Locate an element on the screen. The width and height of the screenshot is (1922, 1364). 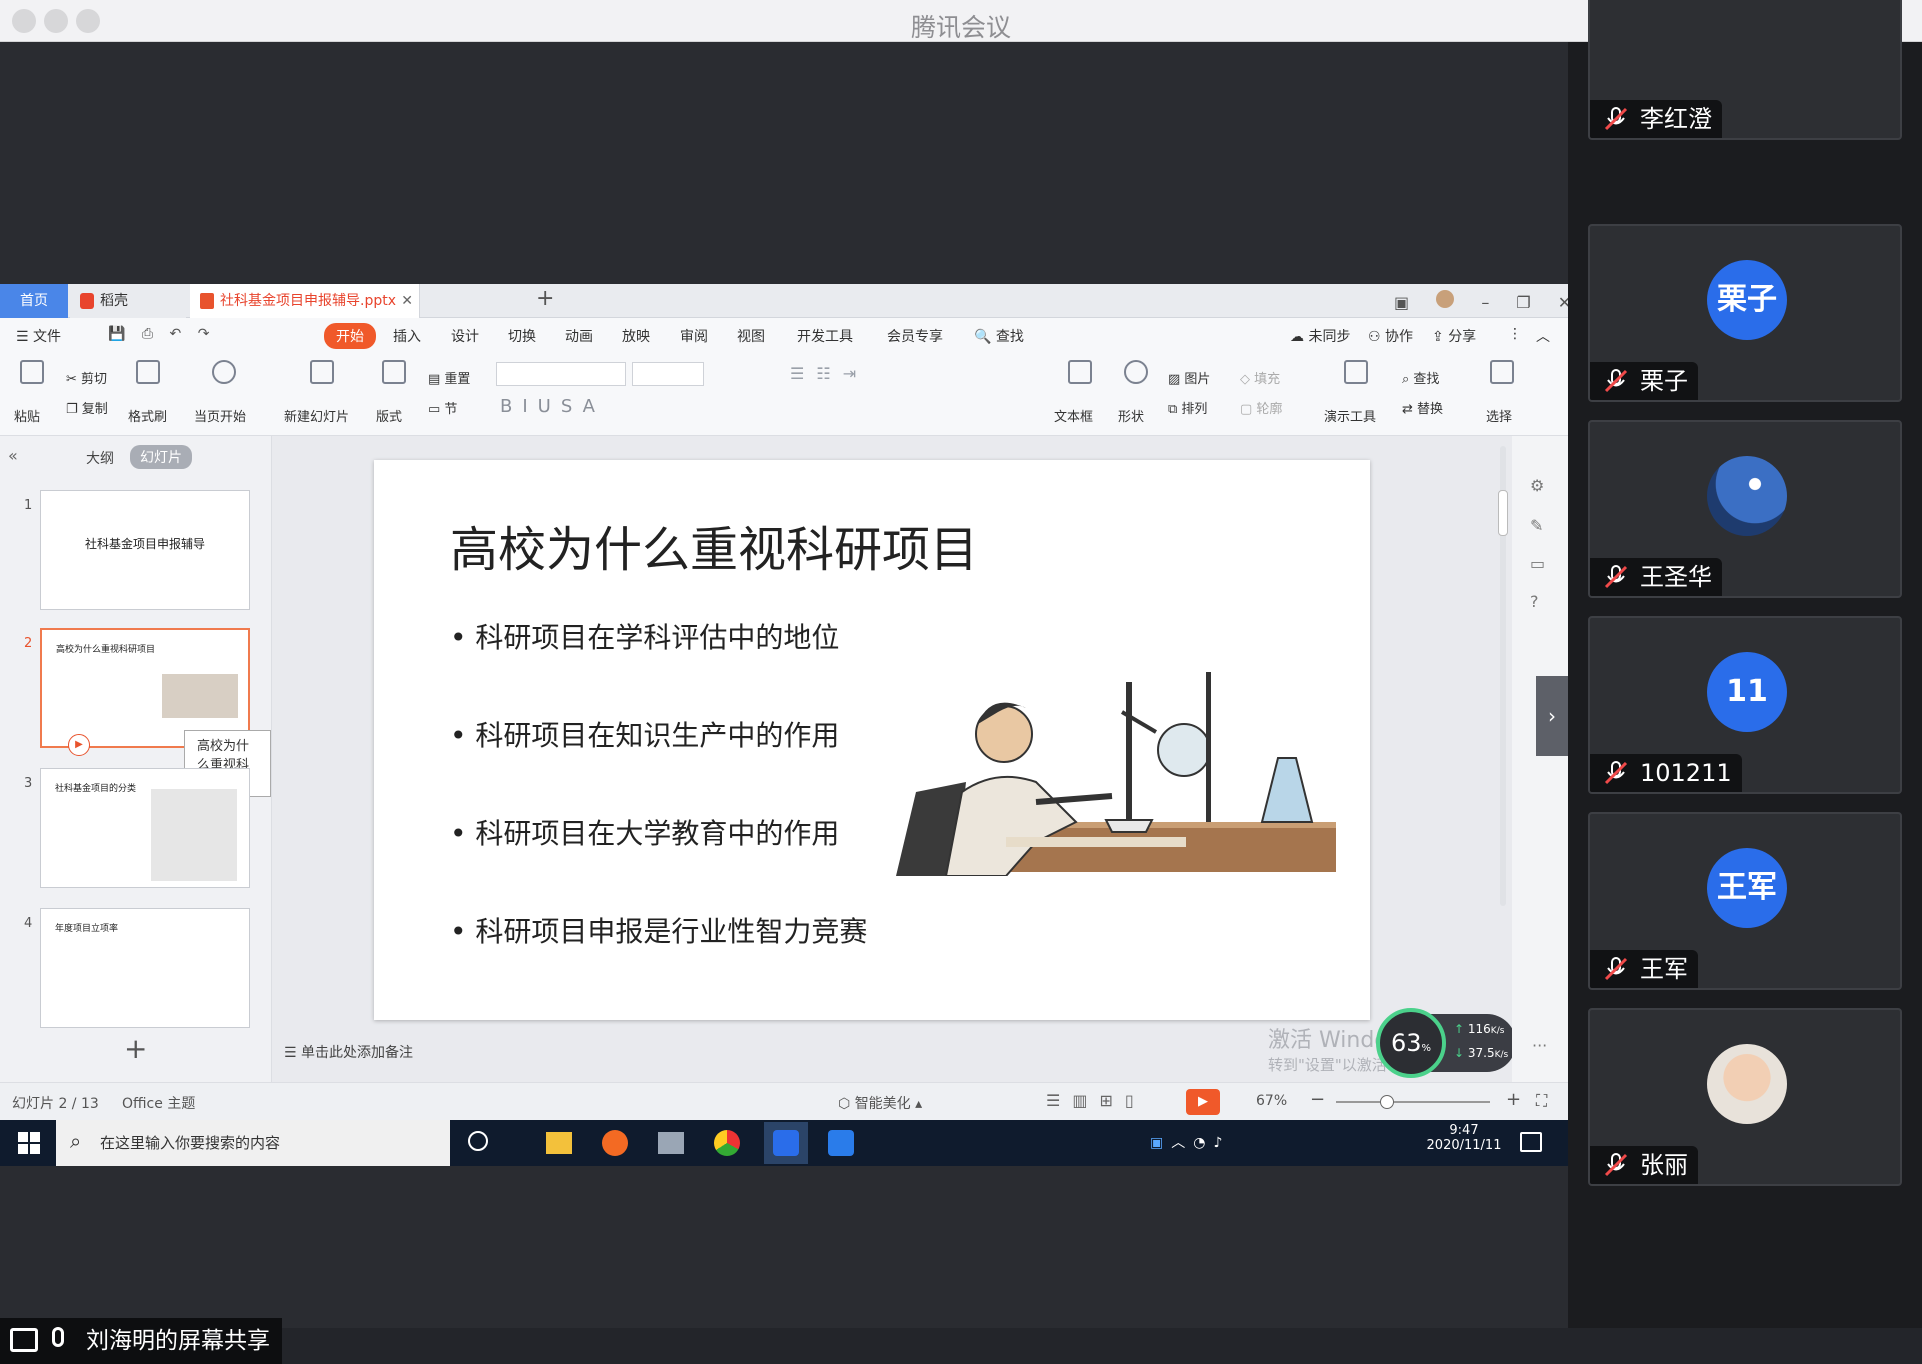
restore-icon: ❐ is located at coordinates (1523, 302).